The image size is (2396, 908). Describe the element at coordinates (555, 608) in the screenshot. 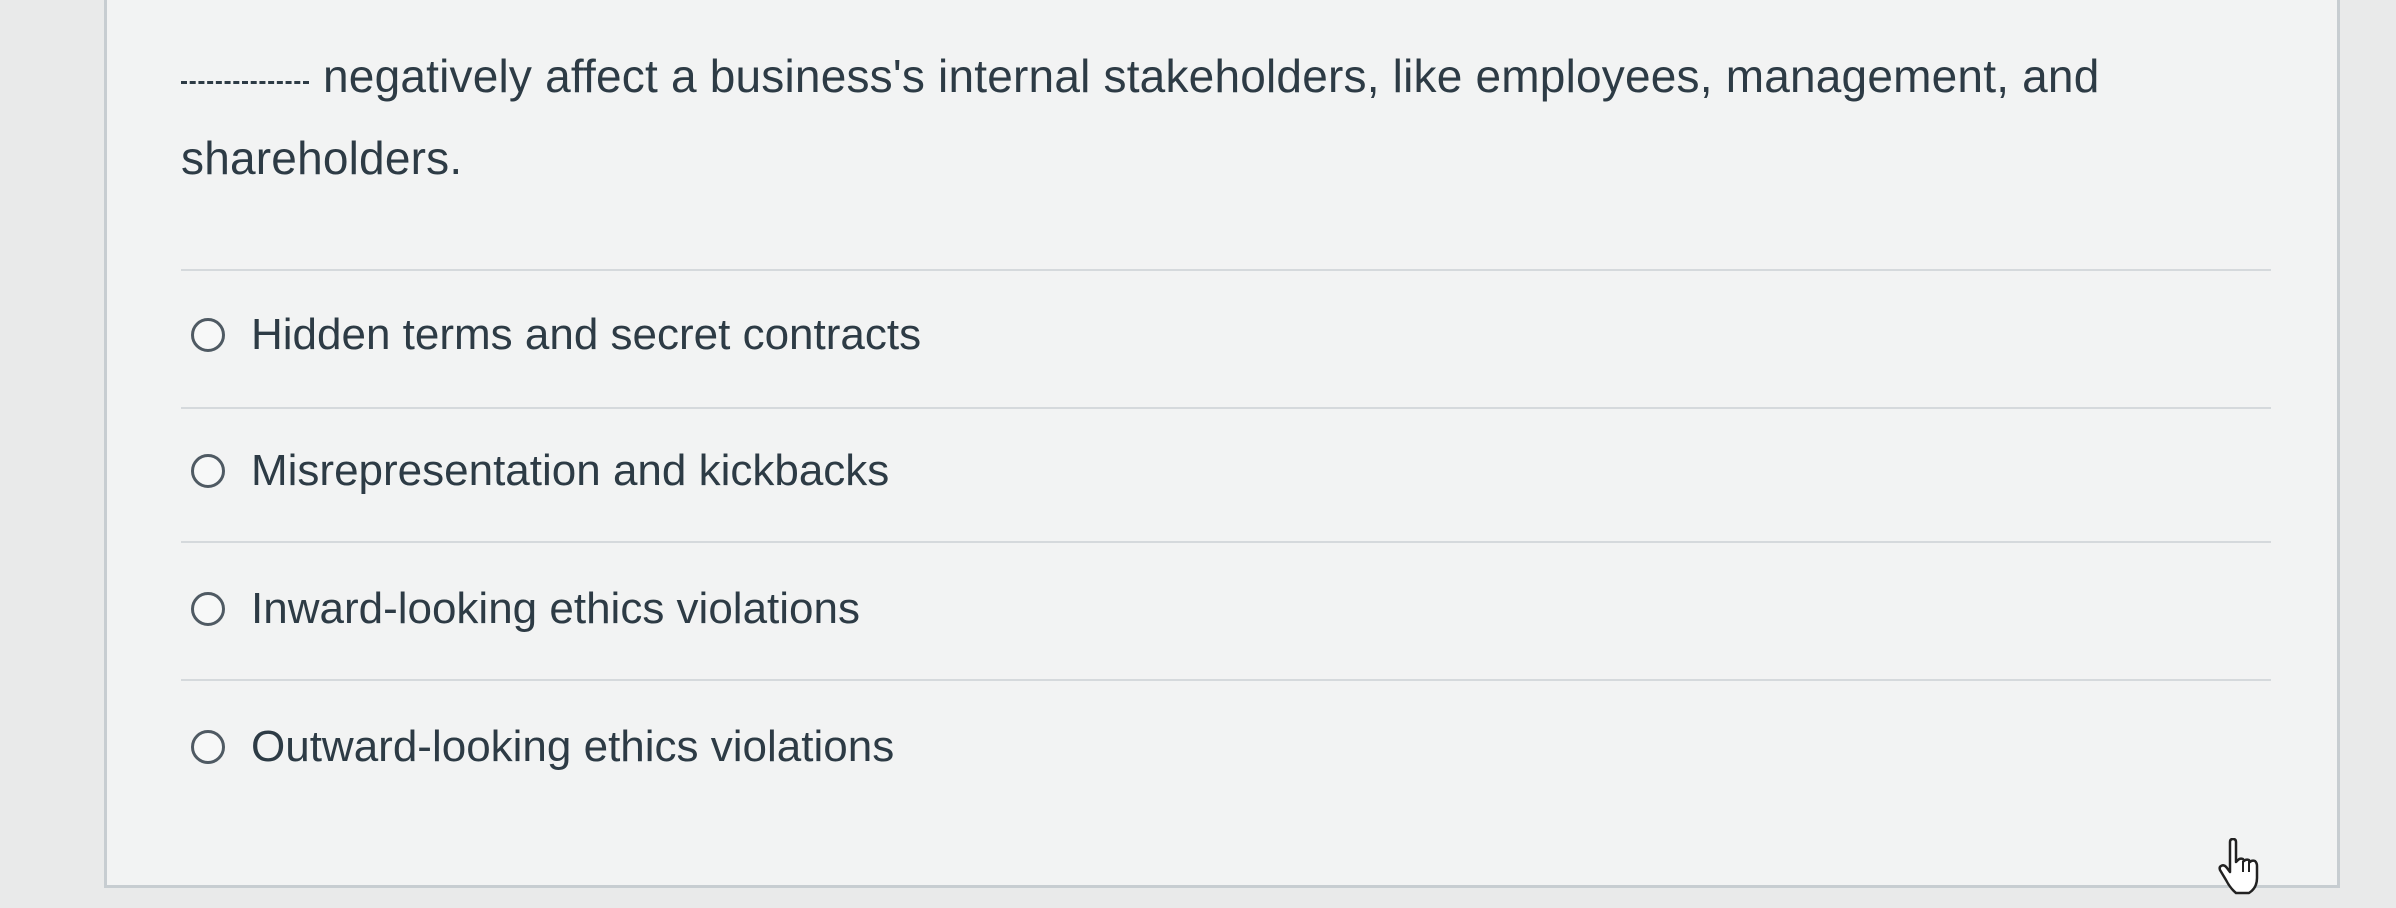

I see `answer-label: Inward-looking ethics violations` at that location.